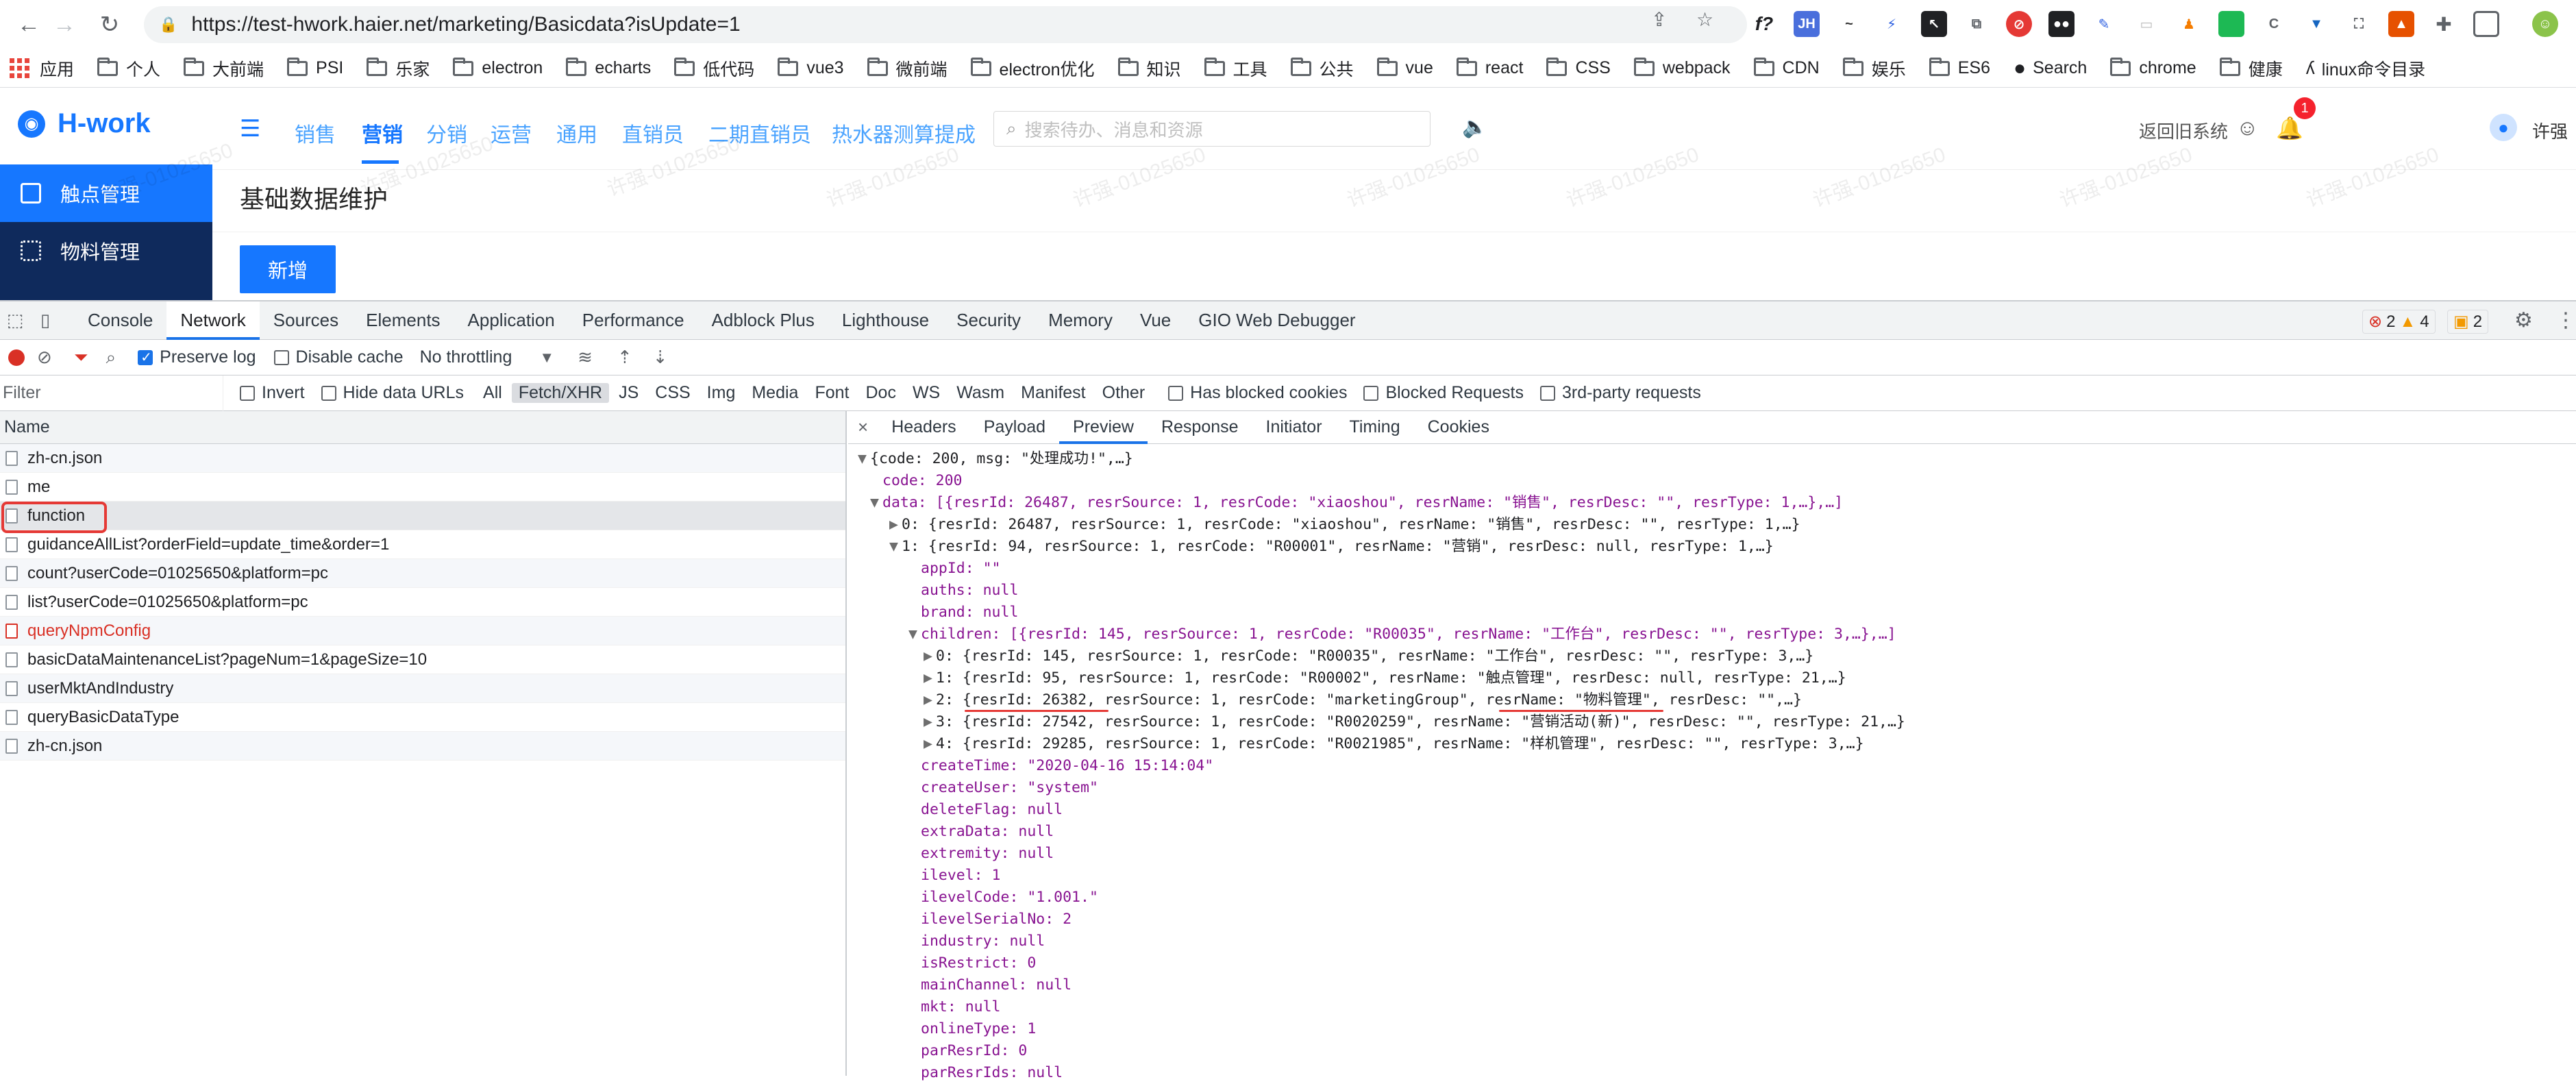  I want to click on bookmark-folder: 乐家, so click(398, 68).